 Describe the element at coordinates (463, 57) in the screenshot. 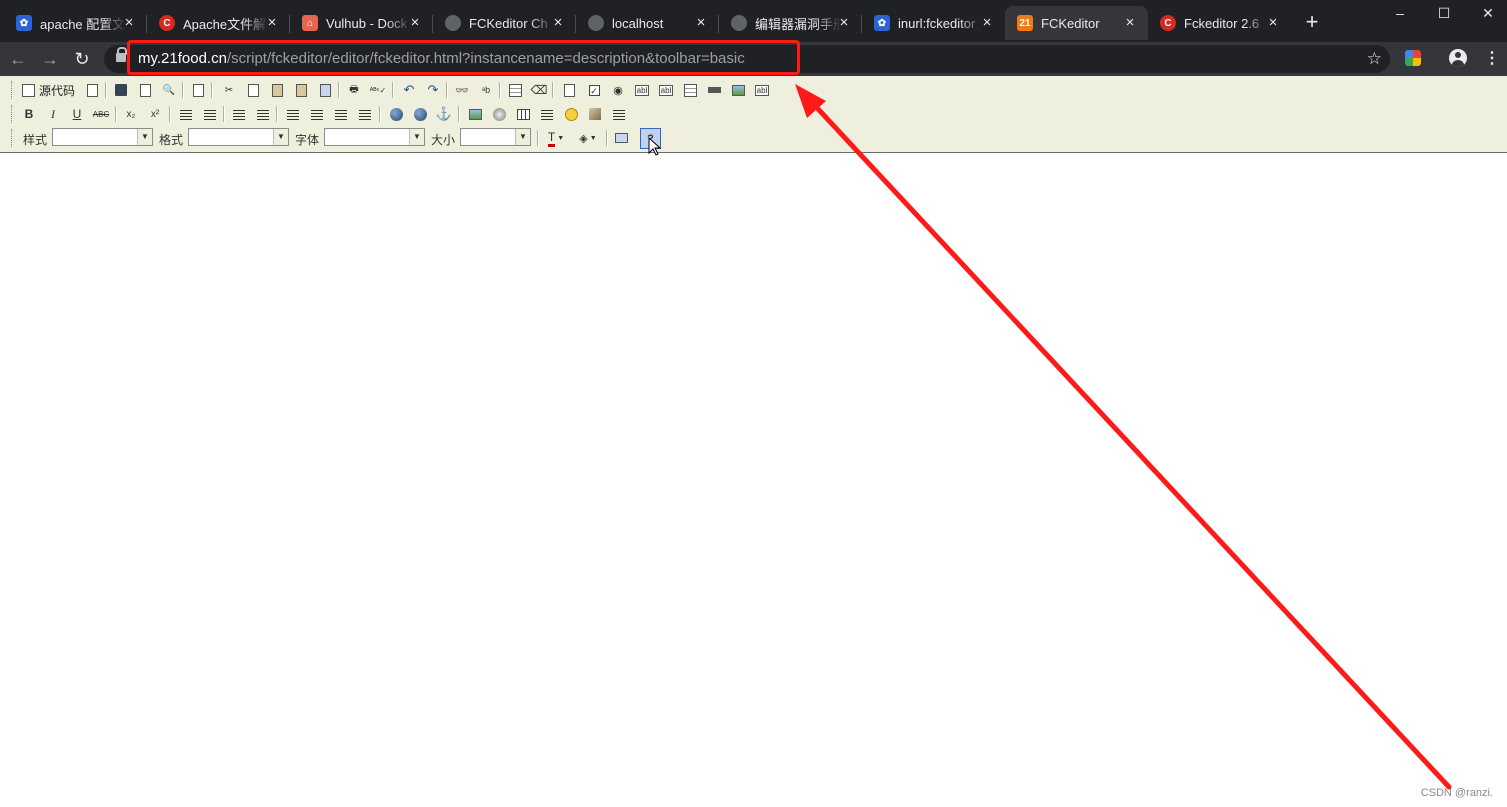

I see `url-highlight-box` at that location.